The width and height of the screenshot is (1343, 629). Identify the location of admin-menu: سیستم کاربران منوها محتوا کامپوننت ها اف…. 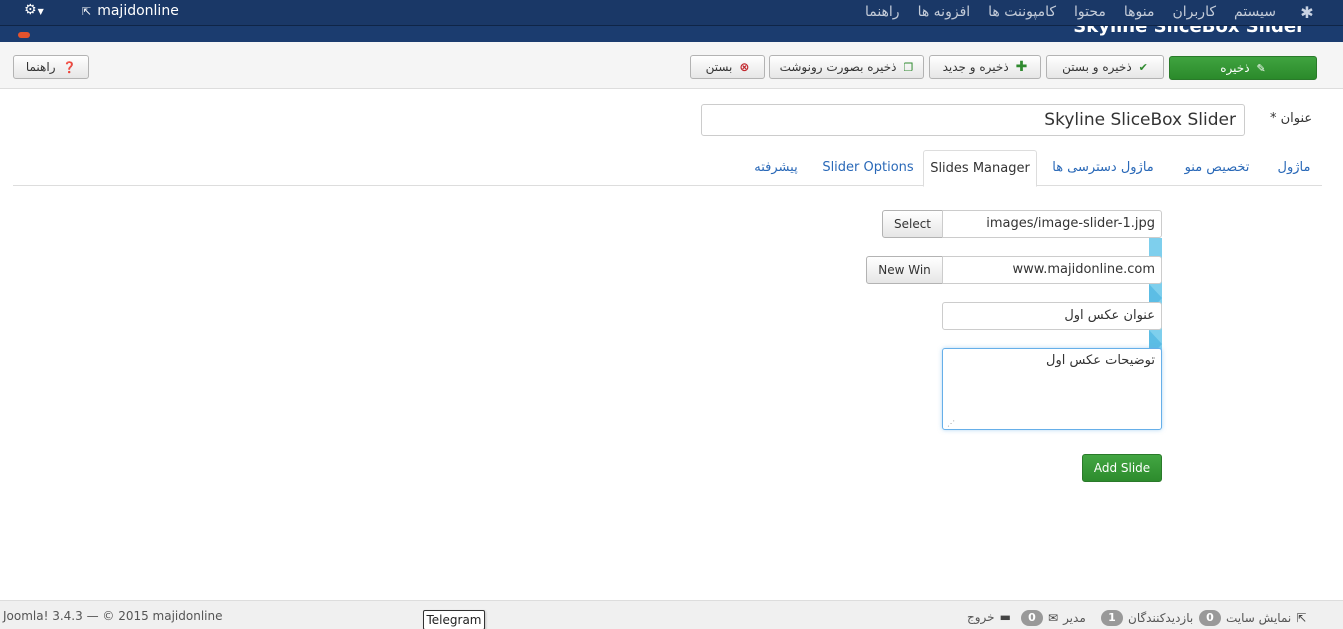
(1070, 13).